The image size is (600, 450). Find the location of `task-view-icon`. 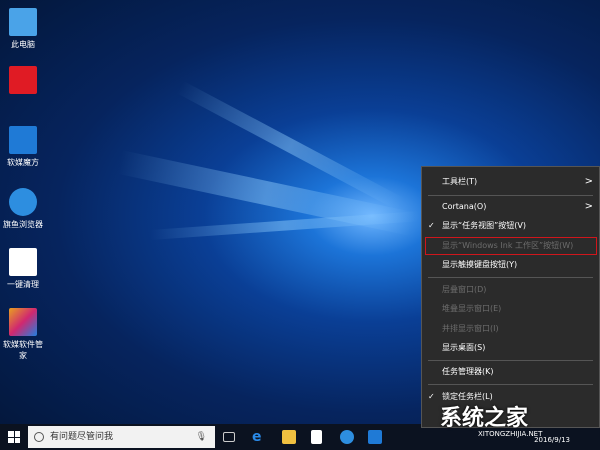

task-view-icon is located at coordinates (229, 437).